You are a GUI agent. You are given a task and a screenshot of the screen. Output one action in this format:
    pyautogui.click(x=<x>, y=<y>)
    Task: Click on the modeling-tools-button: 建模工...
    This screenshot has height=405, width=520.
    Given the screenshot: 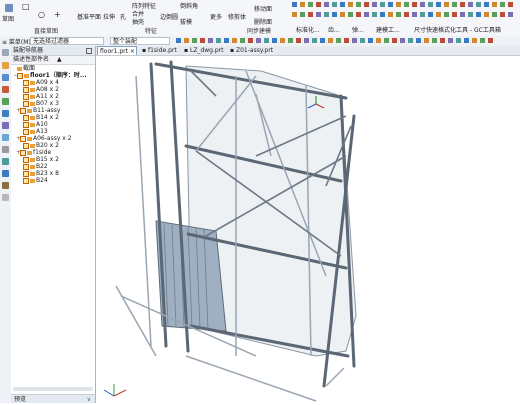 What is the action you would take?
    pyautogui.click(x=388, y=29)
    